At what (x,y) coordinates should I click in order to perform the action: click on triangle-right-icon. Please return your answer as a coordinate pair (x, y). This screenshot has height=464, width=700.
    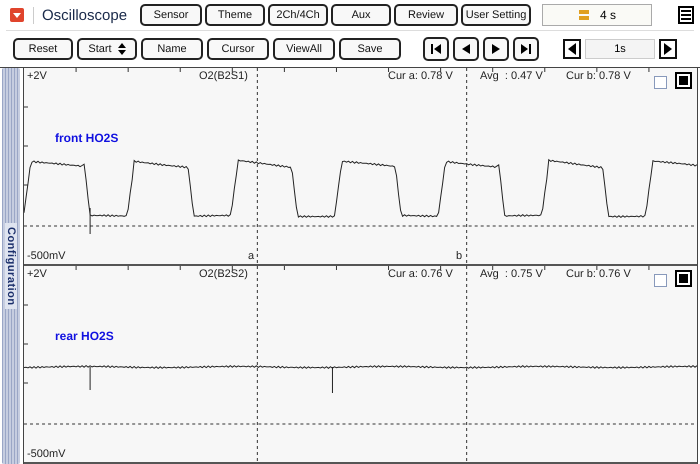
    Looking at the image, I should click on (668, 49).